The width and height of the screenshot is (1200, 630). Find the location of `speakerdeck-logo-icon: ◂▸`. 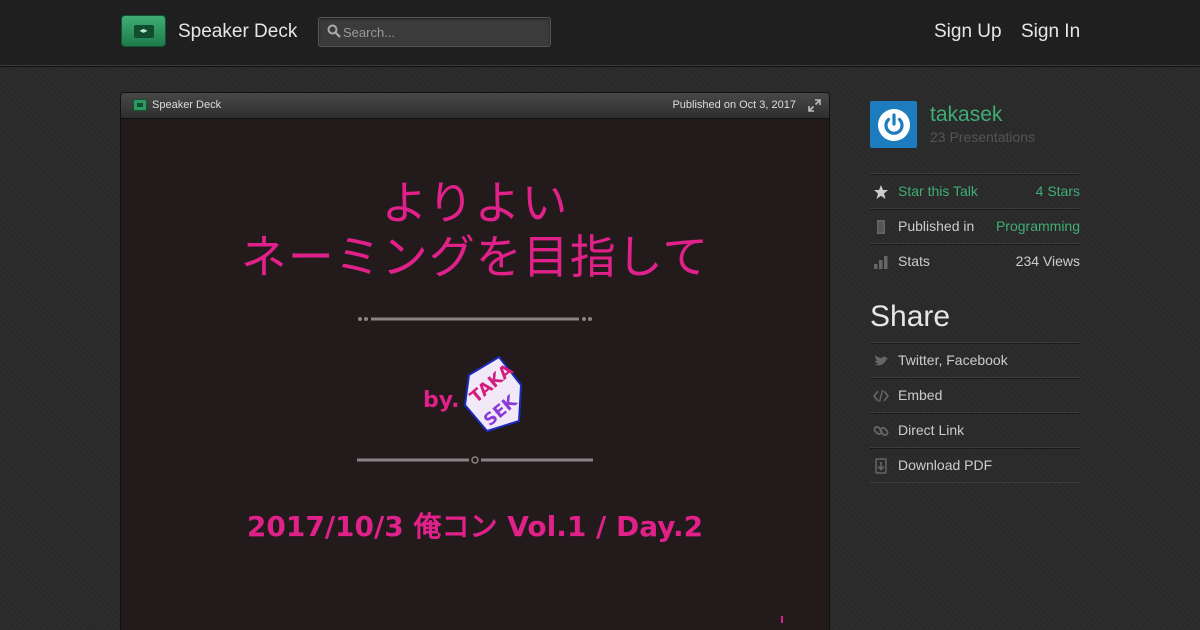

speakerdeck-logo-icon: ◂▸ is located at coordinates (143, 31).